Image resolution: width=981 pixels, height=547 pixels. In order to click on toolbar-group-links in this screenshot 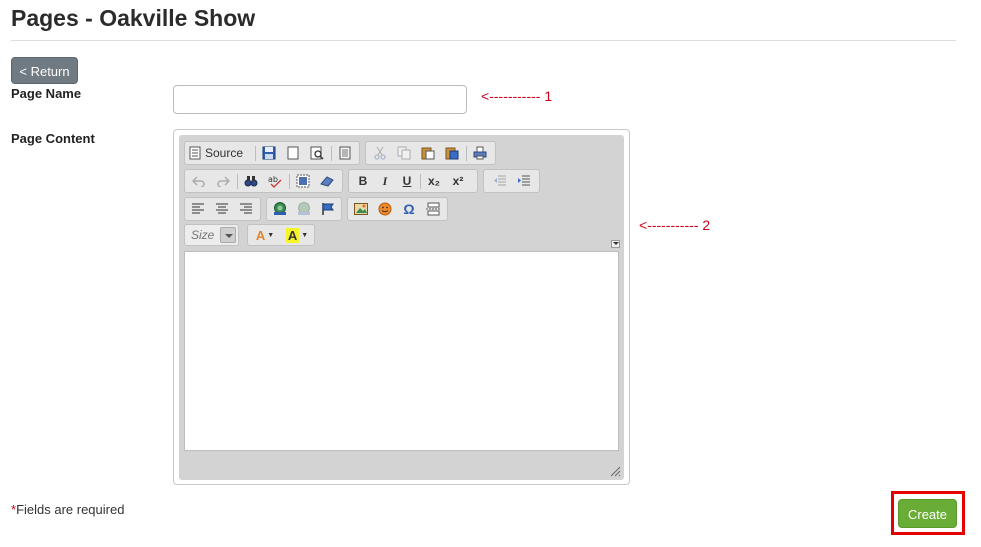, I will do `click(304, 209)`.